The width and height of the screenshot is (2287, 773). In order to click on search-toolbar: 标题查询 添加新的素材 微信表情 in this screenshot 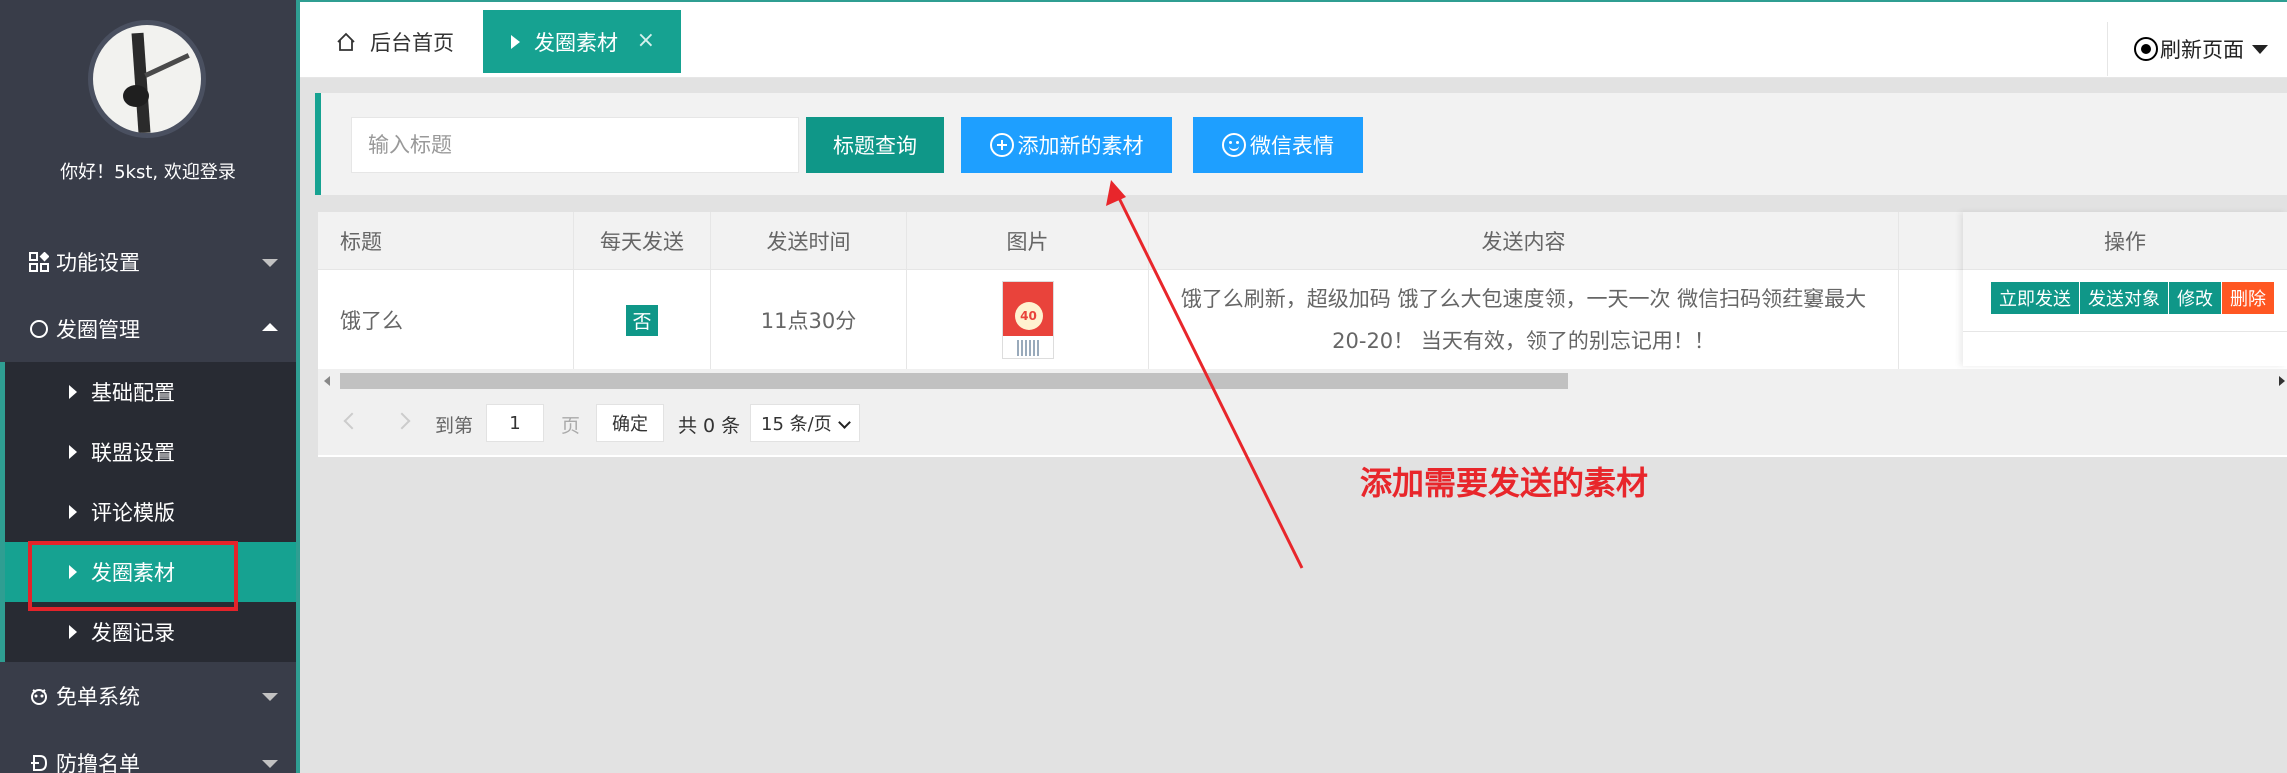, I will do `click(1301, 144)`.